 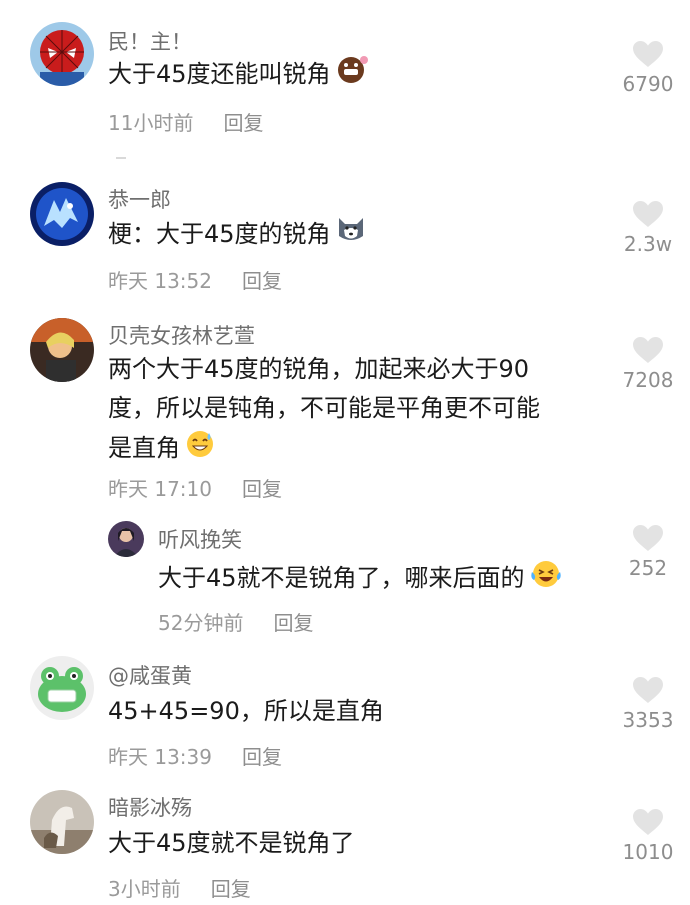 What do you see at coordinates (648, 568) in the screenshot?
I see `like-count: 252` at bounding box center [648, 568].